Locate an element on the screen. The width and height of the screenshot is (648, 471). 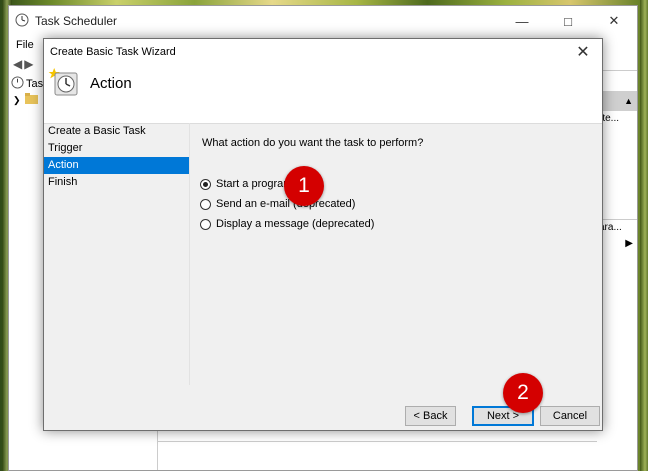
task-scheduler-icon is located at coordinates (22, 21).